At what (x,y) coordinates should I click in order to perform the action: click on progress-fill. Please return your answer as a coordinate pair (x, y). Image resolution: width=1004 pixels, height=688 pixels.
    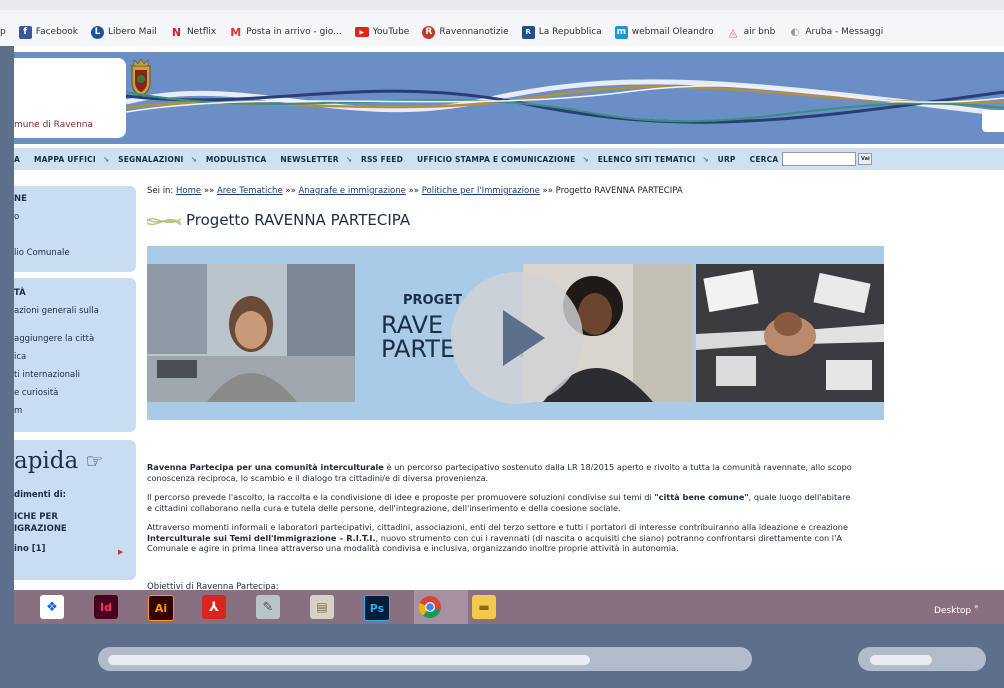
    Looking at the image, I should click on (349, 660).